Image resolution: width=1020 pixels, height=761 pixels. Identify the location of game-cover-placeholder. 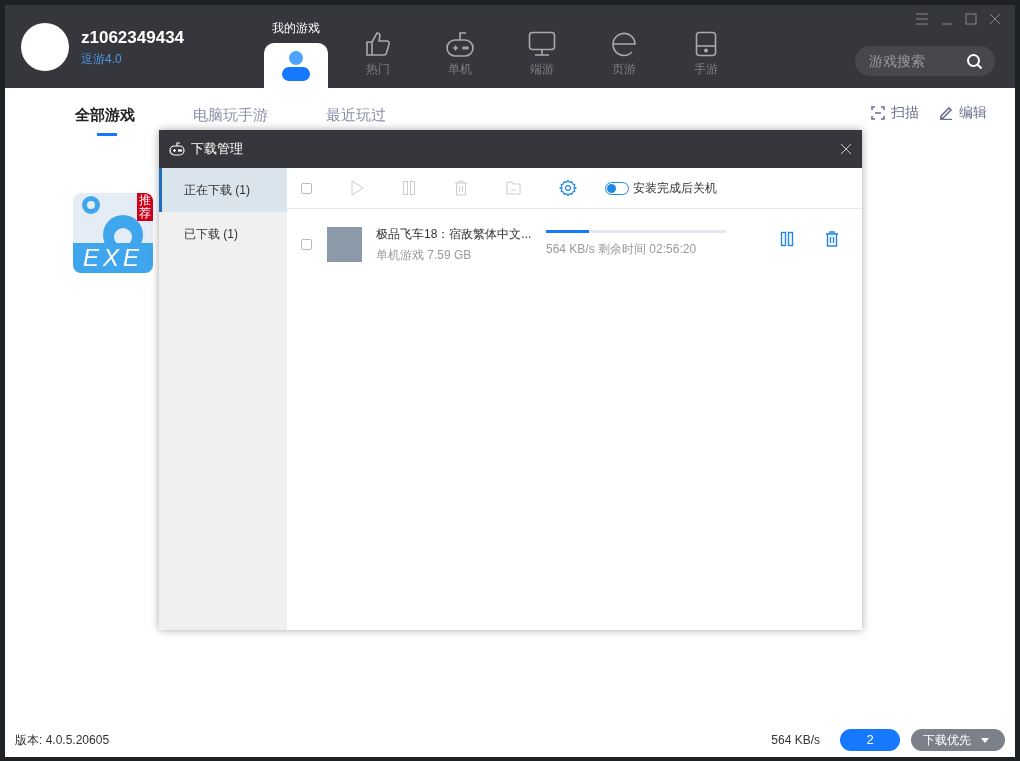
(344, 244).